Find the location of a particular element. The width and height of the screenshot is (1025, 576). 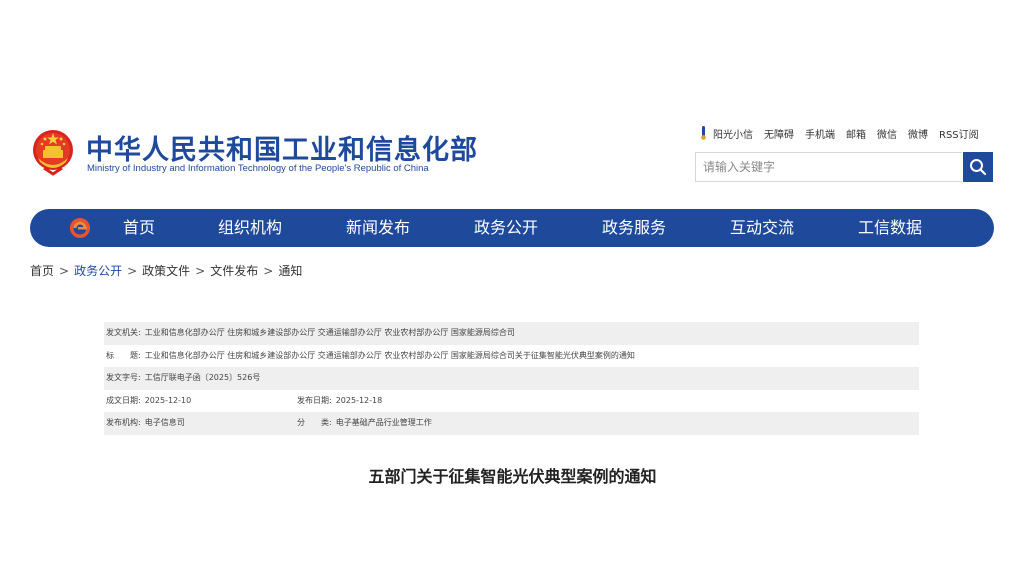

info-row-org: 发布机构: 电子信息司 分 类: 电子基础产品行业管理工作 is located at coordinates (511, 423).